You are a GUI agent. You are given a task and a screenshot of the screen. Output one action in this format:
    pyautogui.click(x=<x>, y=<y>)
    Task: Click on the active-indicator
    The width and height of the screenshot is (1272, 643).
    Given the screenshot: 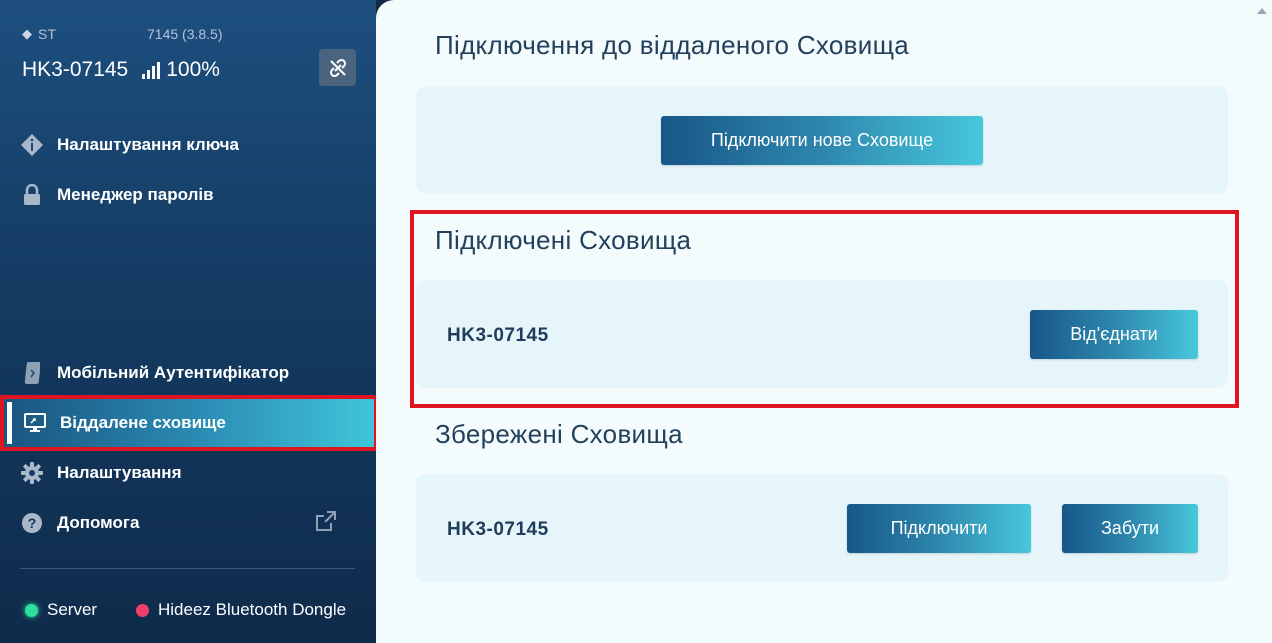 What is the action you would take?
    pyautogui.click(x=9, y=423)
    